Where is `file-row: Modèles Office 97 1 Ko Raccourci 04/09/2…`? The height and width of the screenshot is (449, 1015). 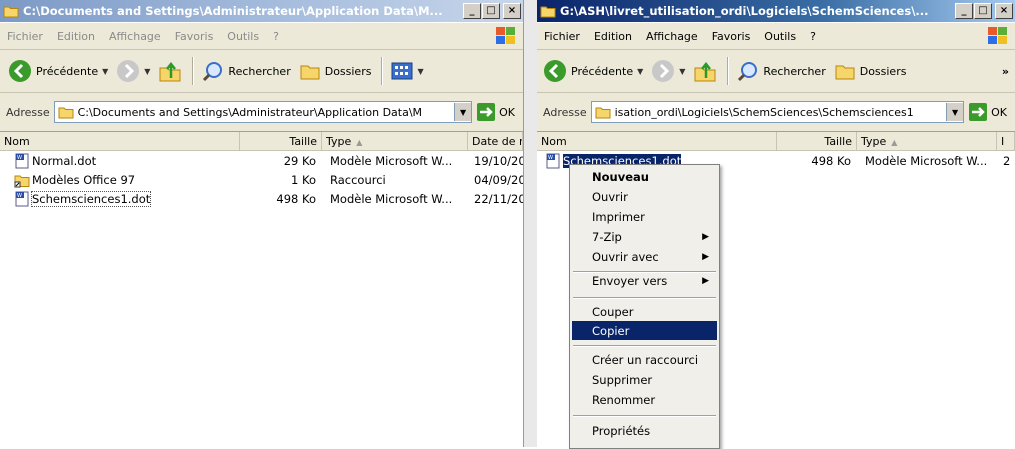 file-row: Modèles Office 97 1 Ko Raccourci 04/09/2… is located at coordinates (261, 179).